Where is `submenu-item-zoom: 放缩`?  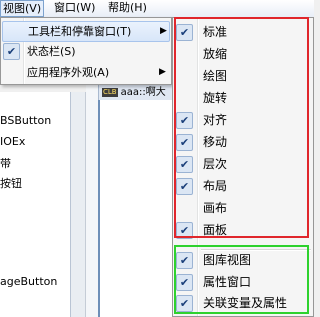
submenu-item-zoom: 放缩 is located at coordinates (243, 54).